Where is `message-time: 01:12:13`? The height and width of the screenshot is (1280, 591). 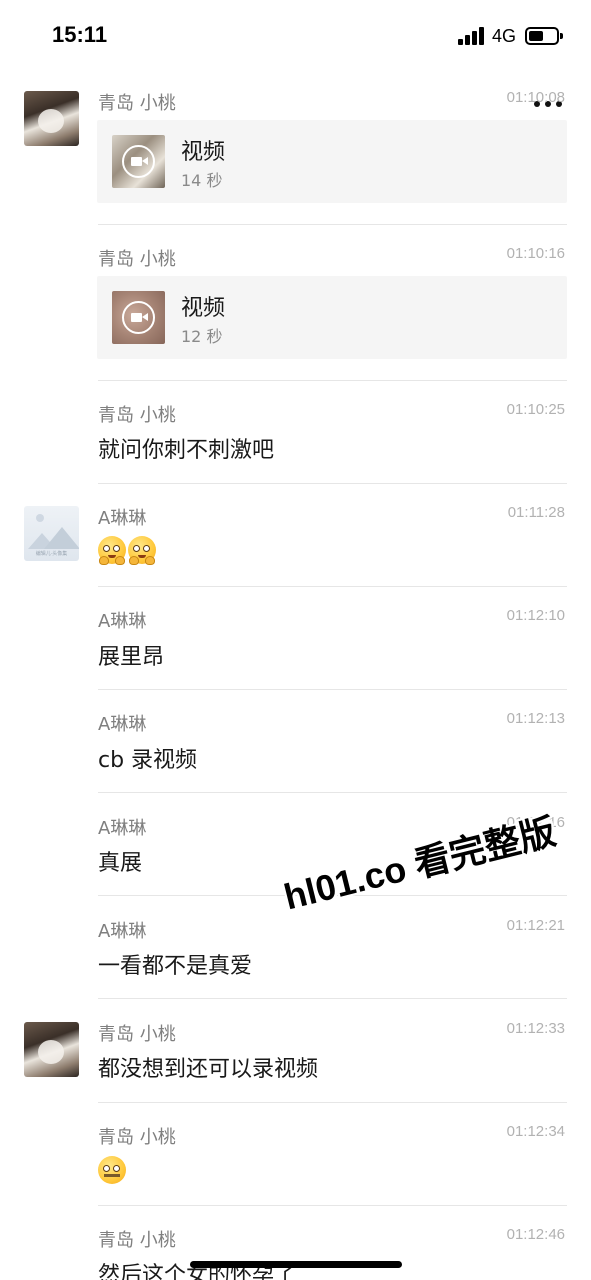 message-time: 01:12:13 is located at coordinates (535, 718).